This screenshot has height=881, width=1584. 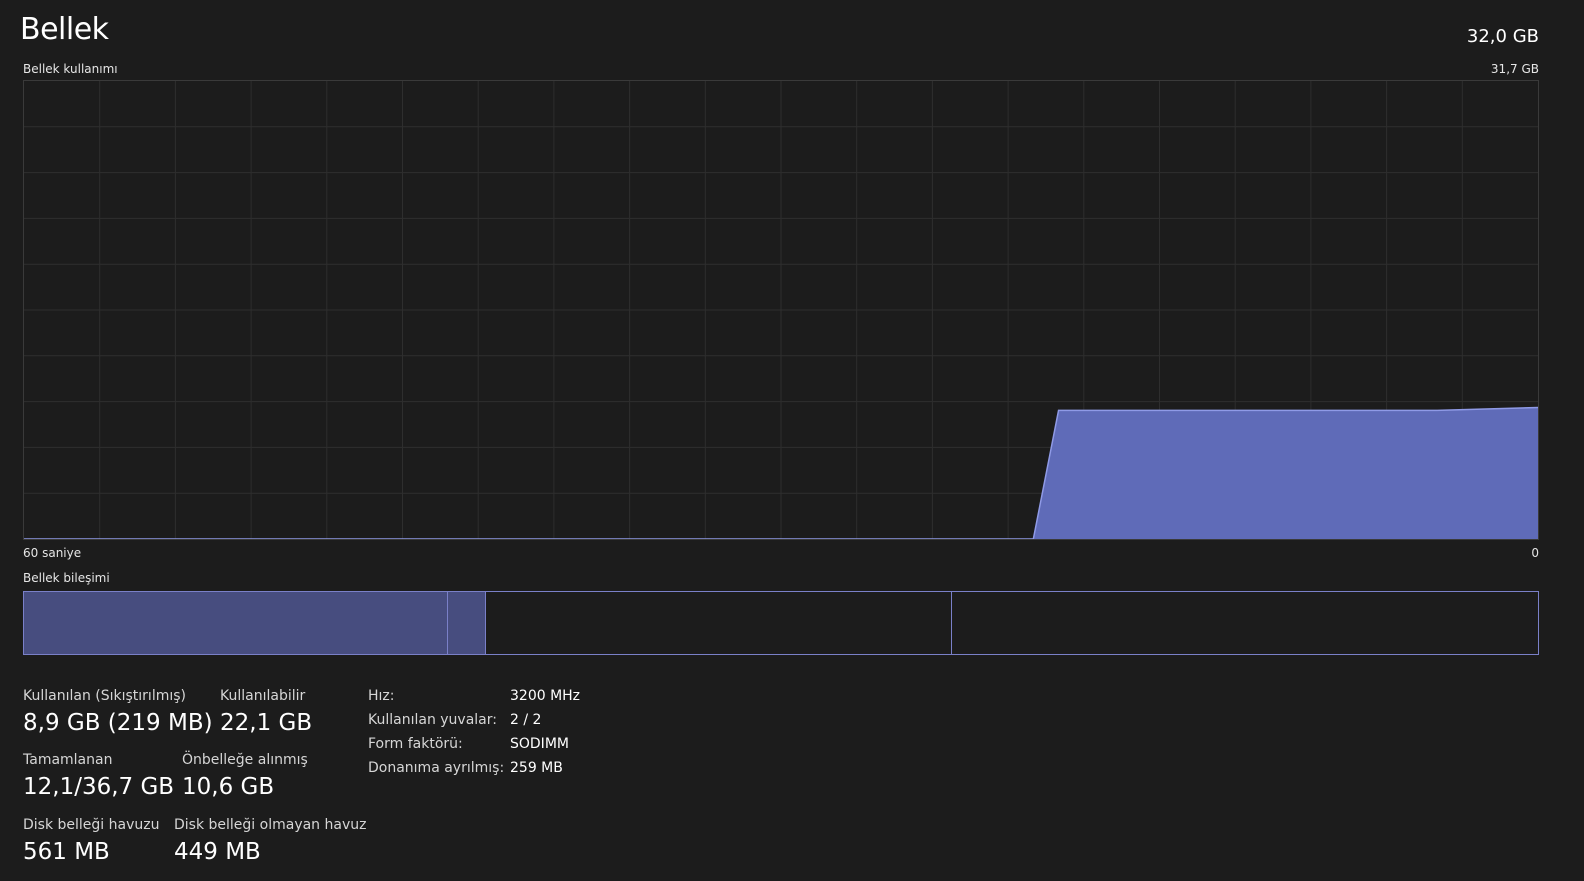 I want to click on form-factor-value: SODIMM, so click(x=539, y=744).